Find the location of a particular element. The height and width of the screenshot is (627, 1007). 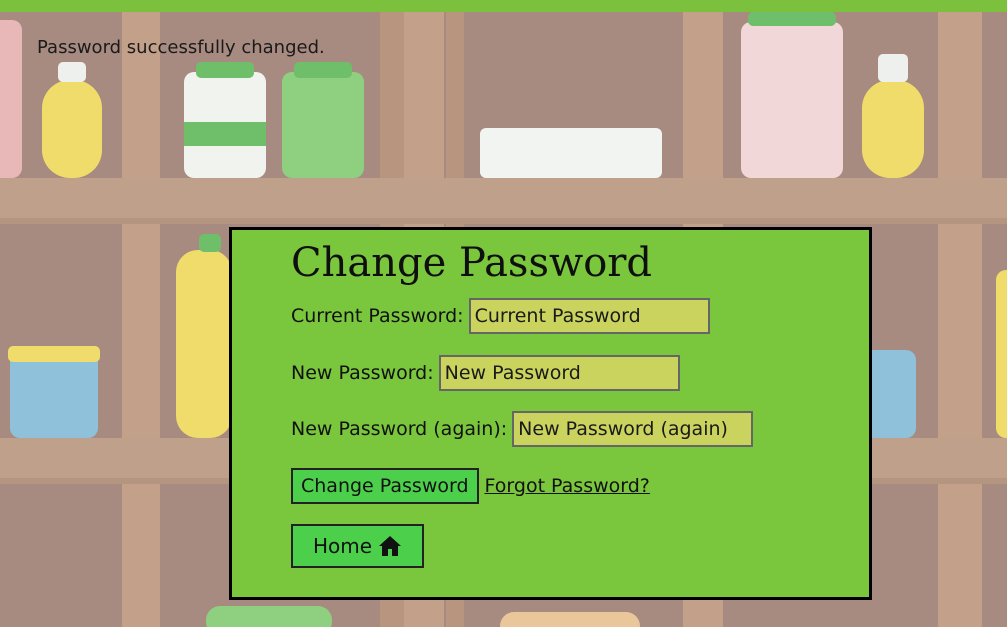

new-password-label: New Password: is located at coordinates (362, 373).